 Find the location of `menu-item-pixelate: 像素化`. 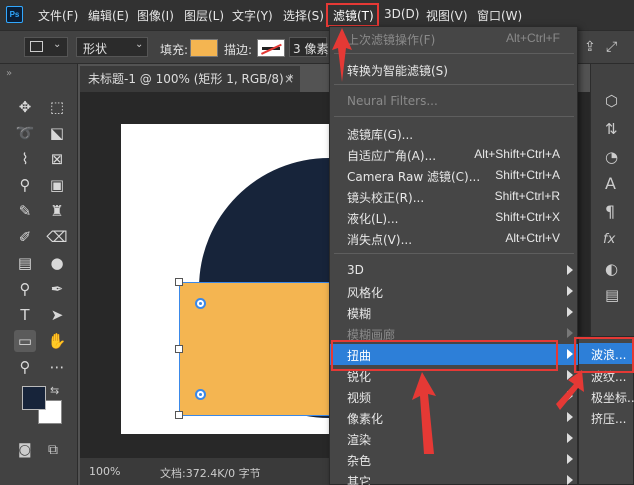

menu-item-pixelate: 像素化 is located at coordinates (454, 417).